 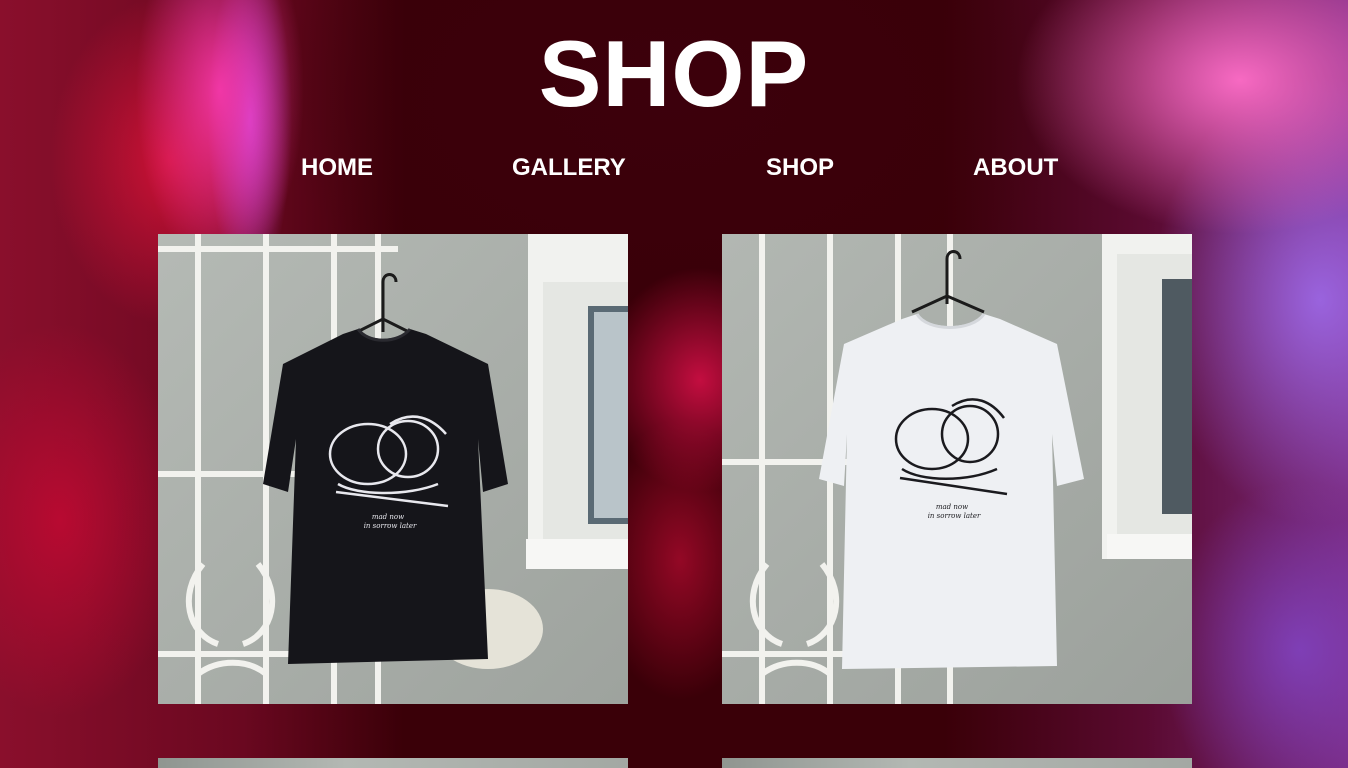 What do you see at coordinates (569, 168) in the screenshot?
I see `nav-link-gallery: GALLERY` at bounding box center [569, 168].